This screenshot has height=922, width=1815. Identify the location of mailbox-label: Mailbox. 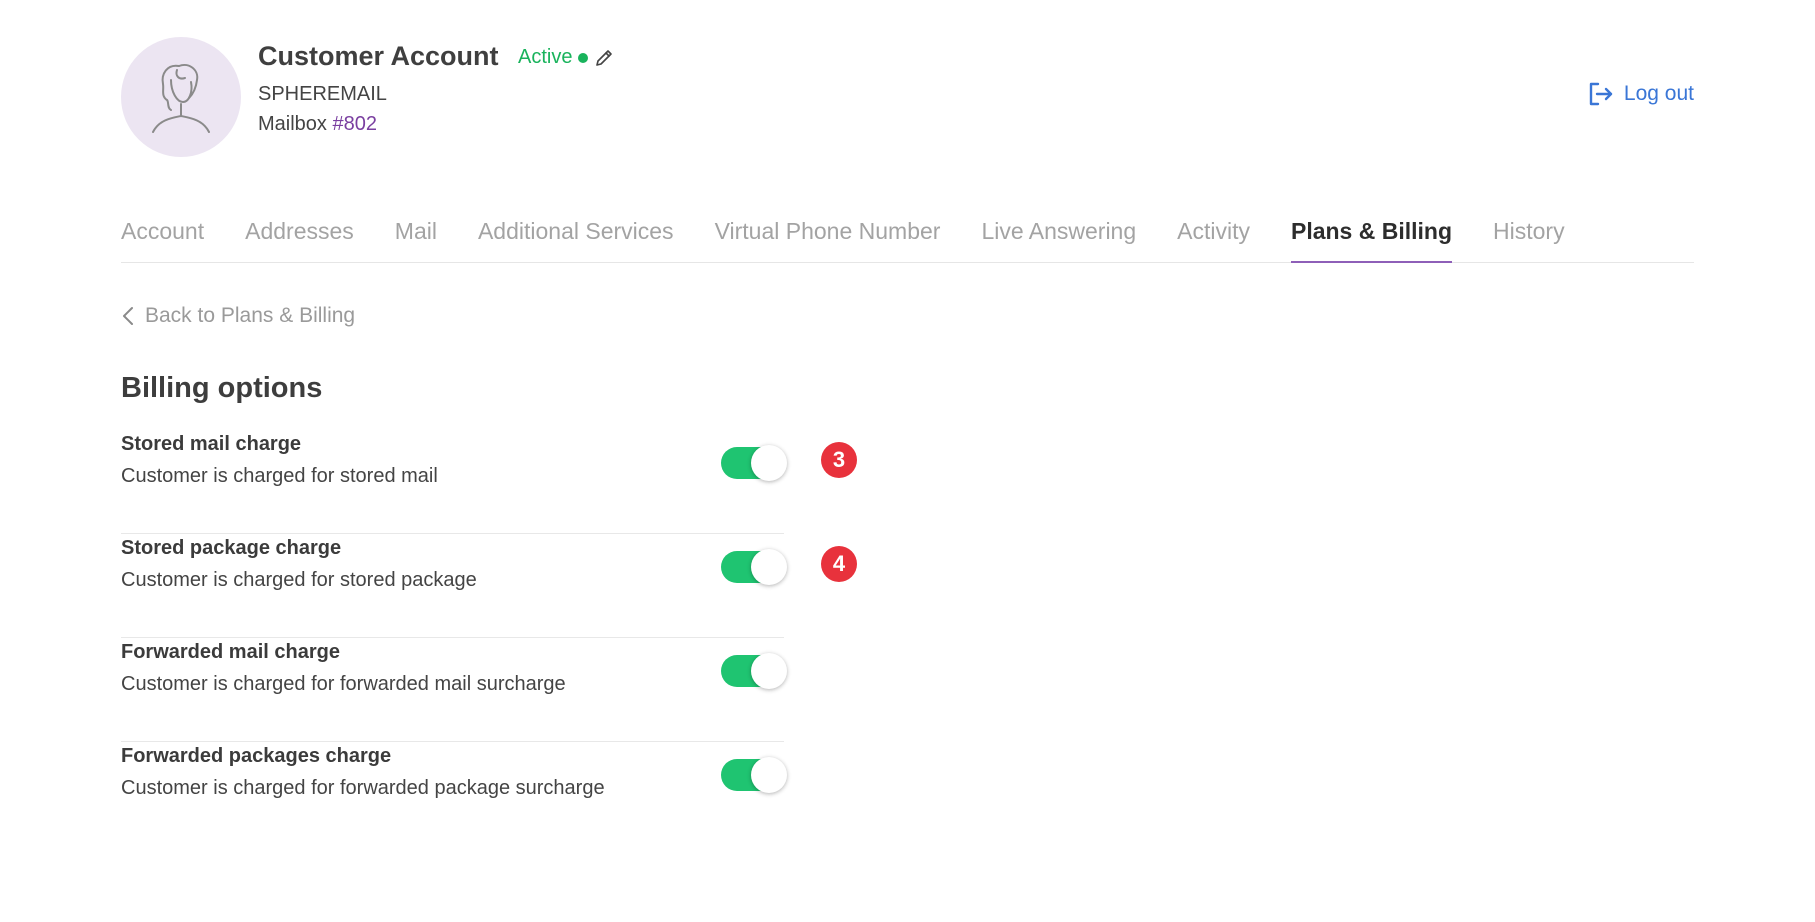
(292, 124).